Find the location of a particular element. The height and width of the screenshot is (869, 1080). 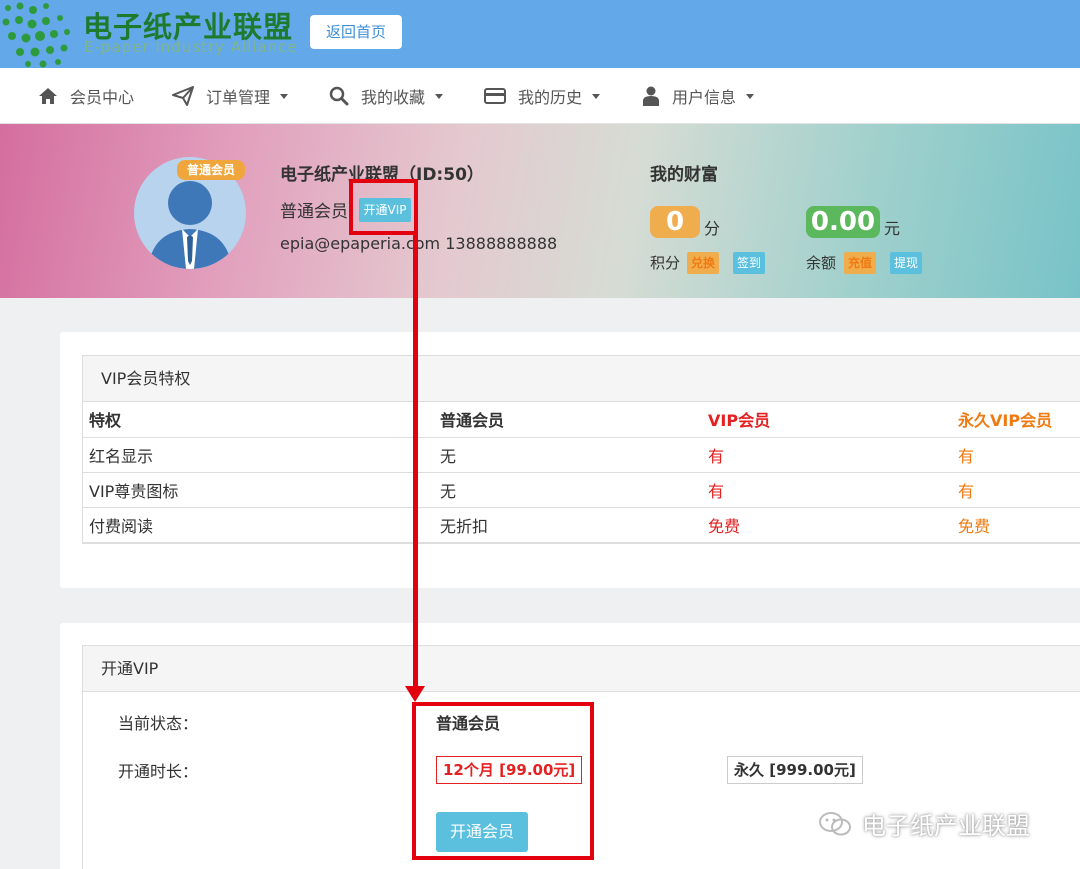

watermark: 电子纸产业联盟 is located at coordinates (924, 823).